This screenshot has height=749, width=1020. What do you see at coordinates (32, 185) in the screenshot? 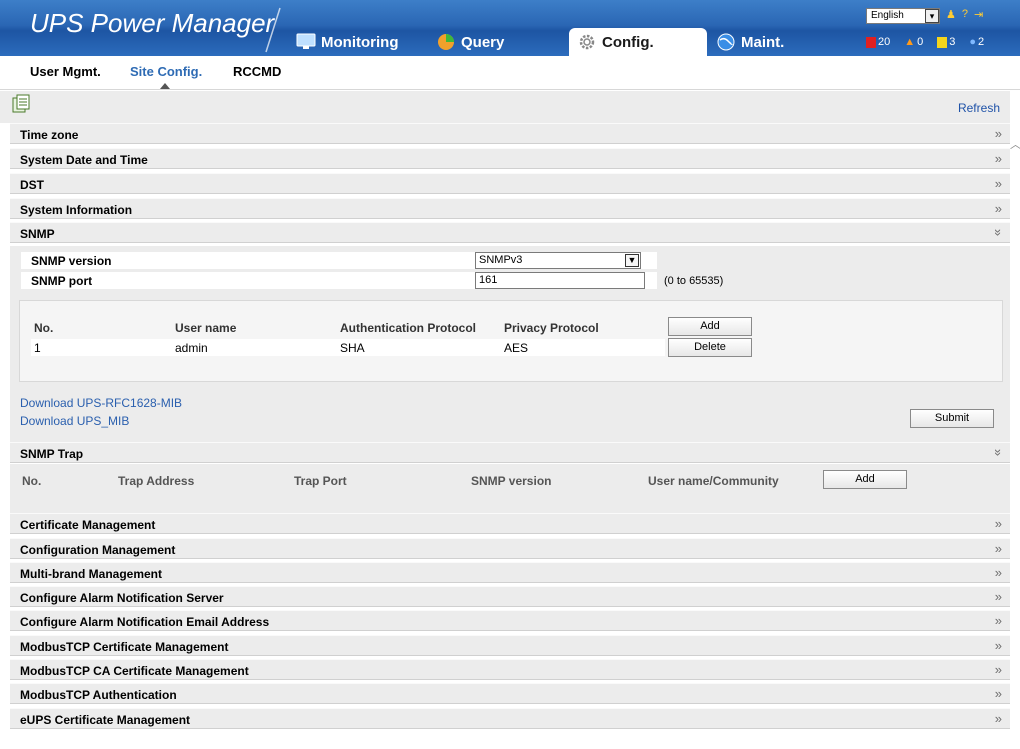
I see `section-label: DST` at bounding box center [32, 185].